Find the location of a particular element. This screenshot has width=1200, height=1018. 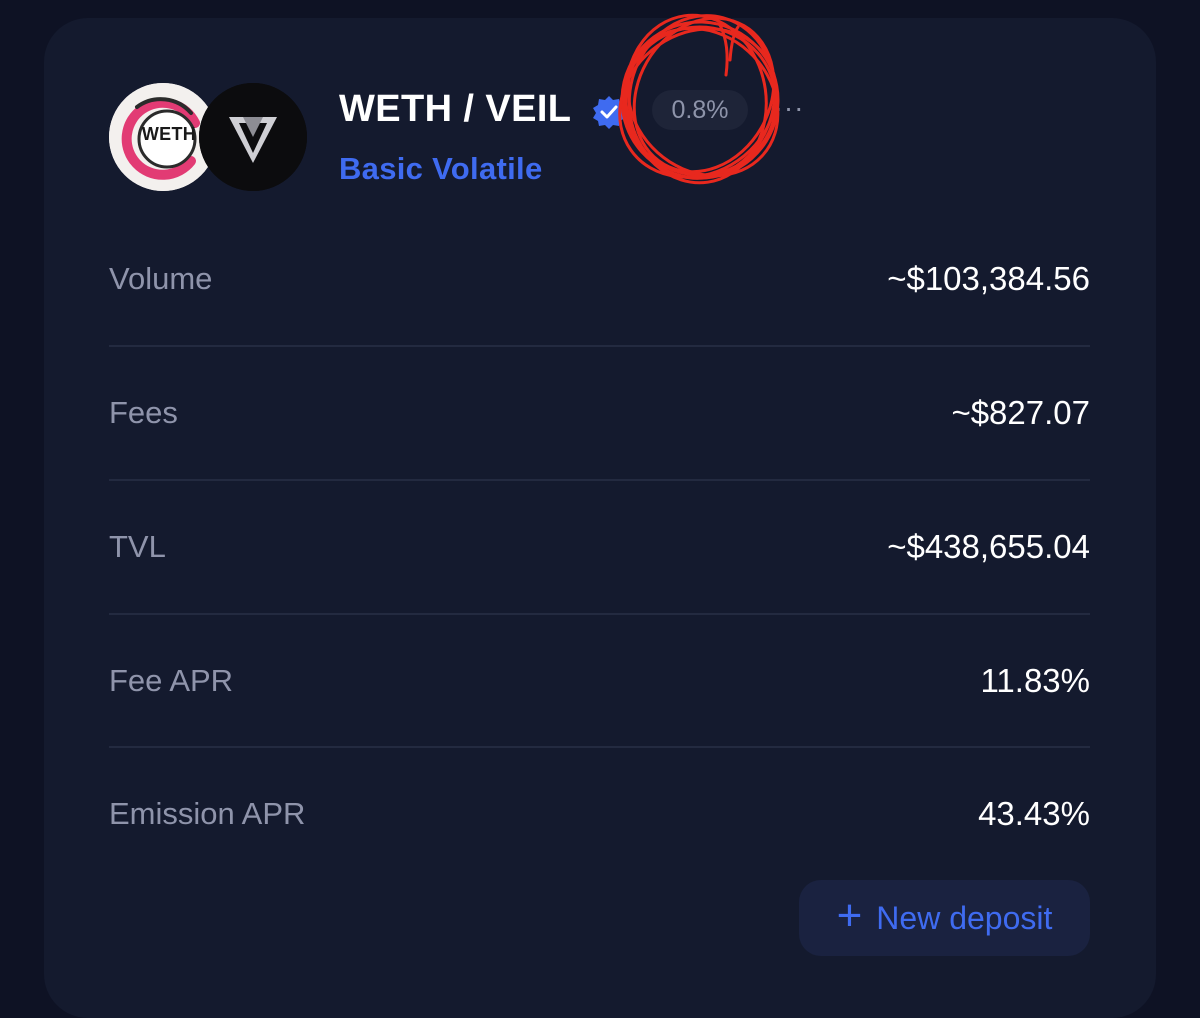

stat-label: TVL is located at coordinates (137, 546).